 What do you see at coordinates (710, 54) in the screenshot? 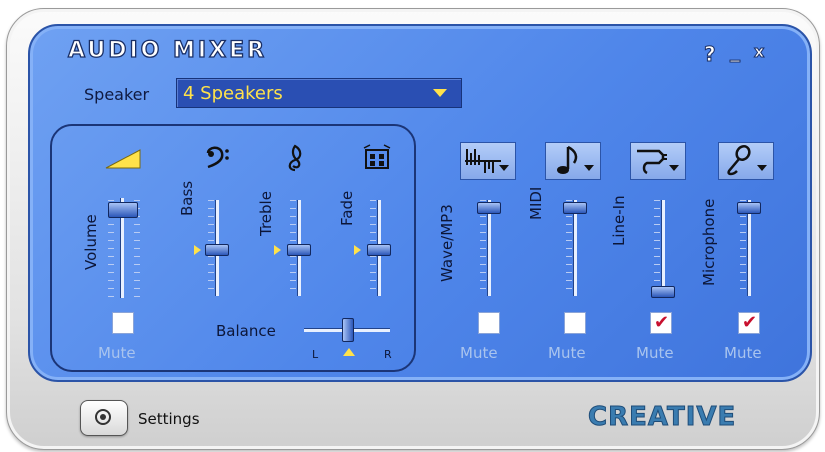
I see `help-button: ?` at bounding box center [710, 54].